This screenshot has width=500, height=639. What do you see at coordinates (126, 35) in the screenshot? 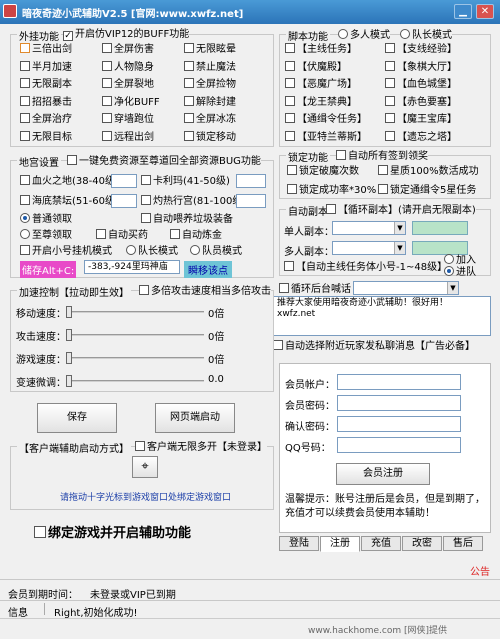
I see `vip-buff-checkbox: 开启仿VIP12的BUFF功能` at bounding box center [126, 35].